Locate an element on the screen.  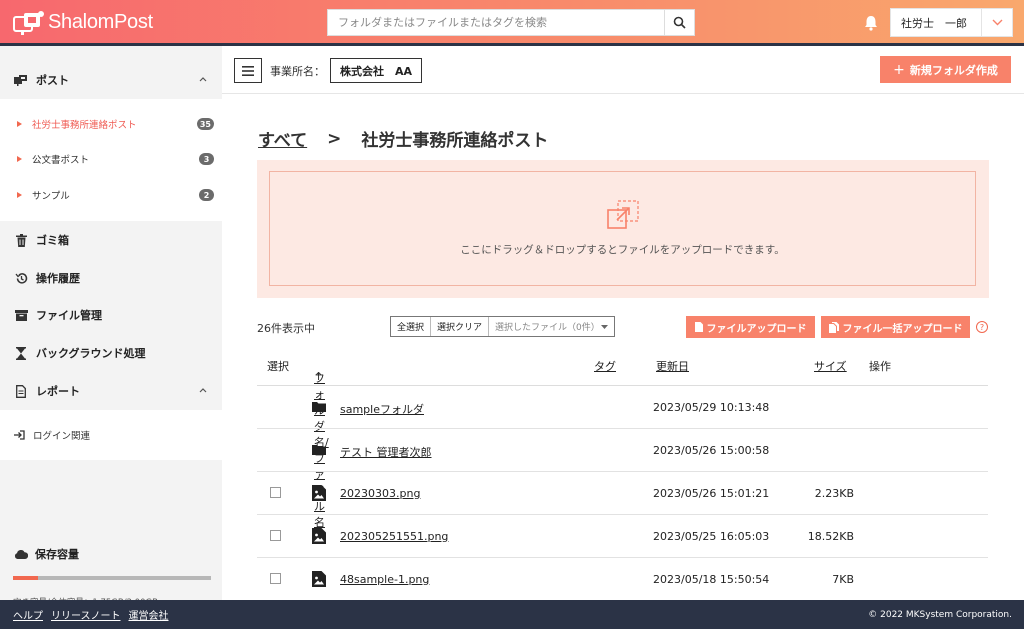
search-button is located at coordinates (679, 22).